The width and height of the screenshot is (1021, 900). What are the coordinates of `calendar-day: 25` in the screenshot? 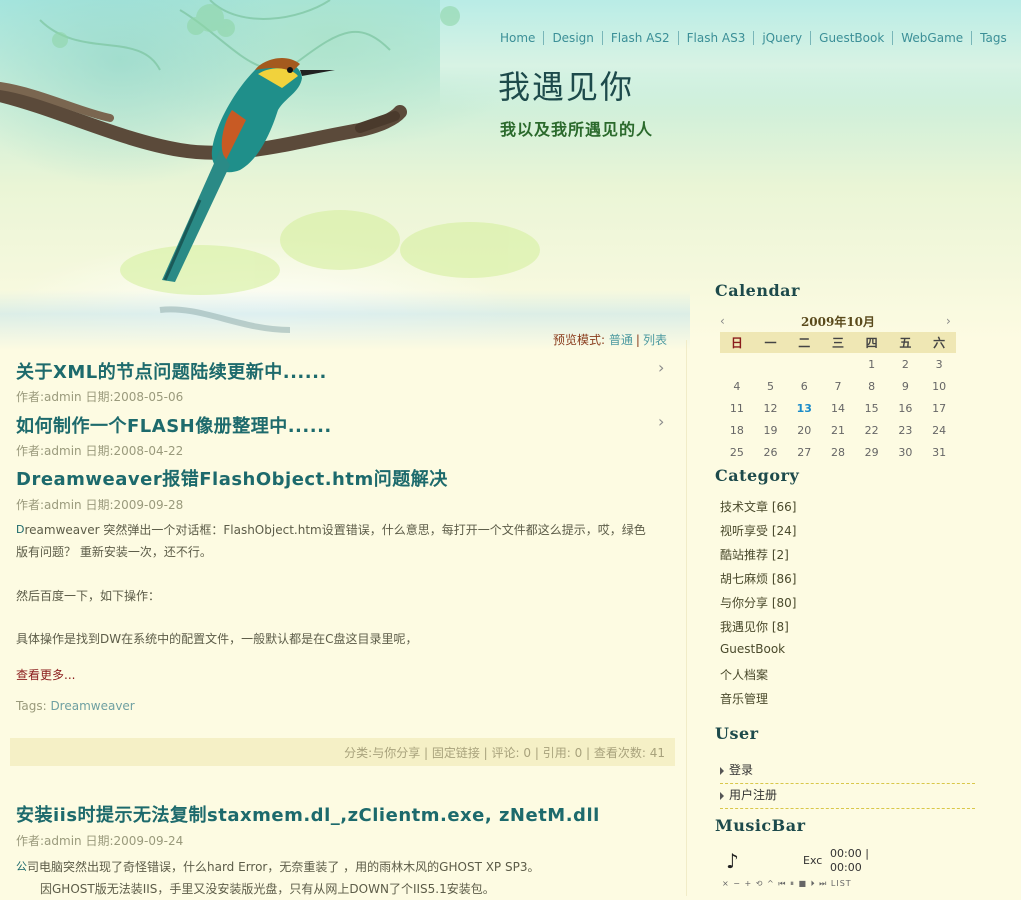 It's located at (736, 452).